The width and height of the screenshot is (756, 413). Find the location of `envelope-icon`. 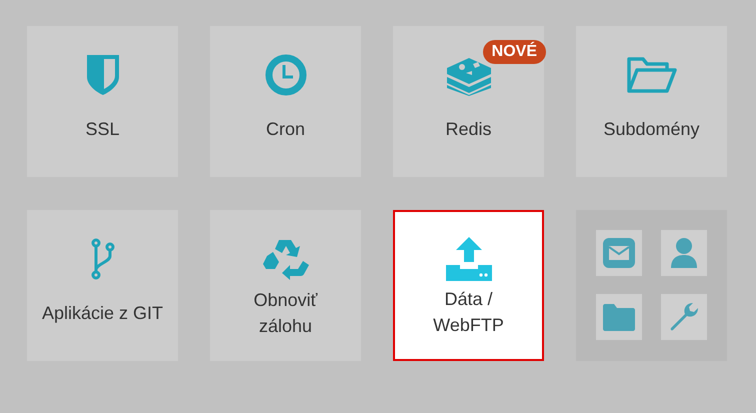

envelope-icon is located at coordinates (619, 253).